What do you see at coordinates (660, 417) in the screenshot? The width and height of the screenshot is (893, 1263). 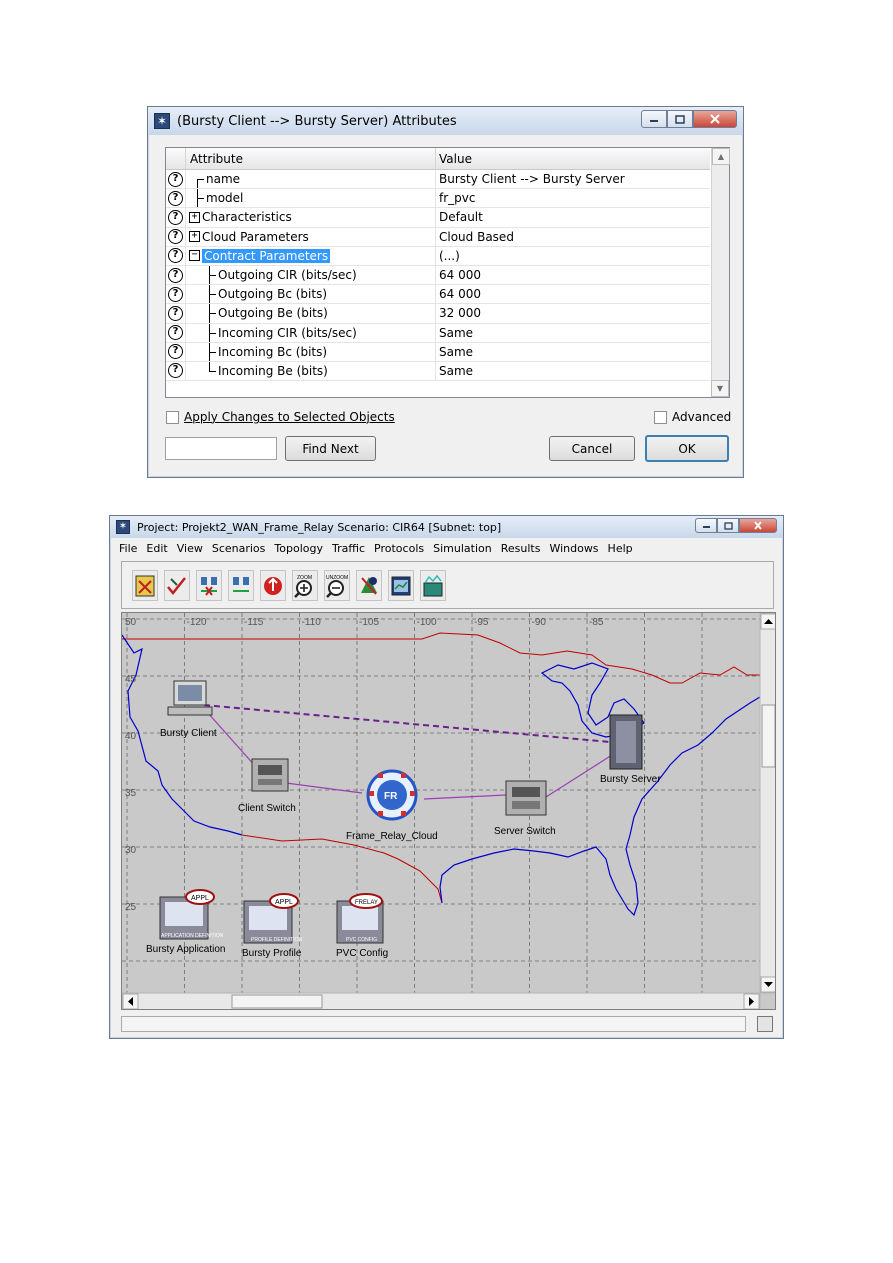 I see `advanced-box` at bounding box center [660, 417].